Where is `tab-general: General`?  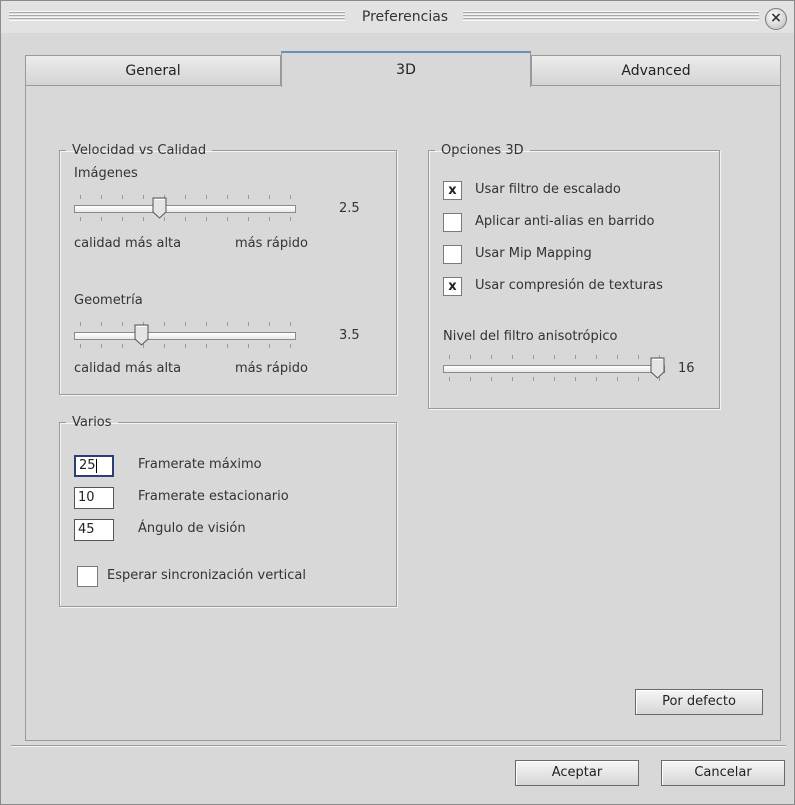
tab-general: General is located at coordinates (153, 70).